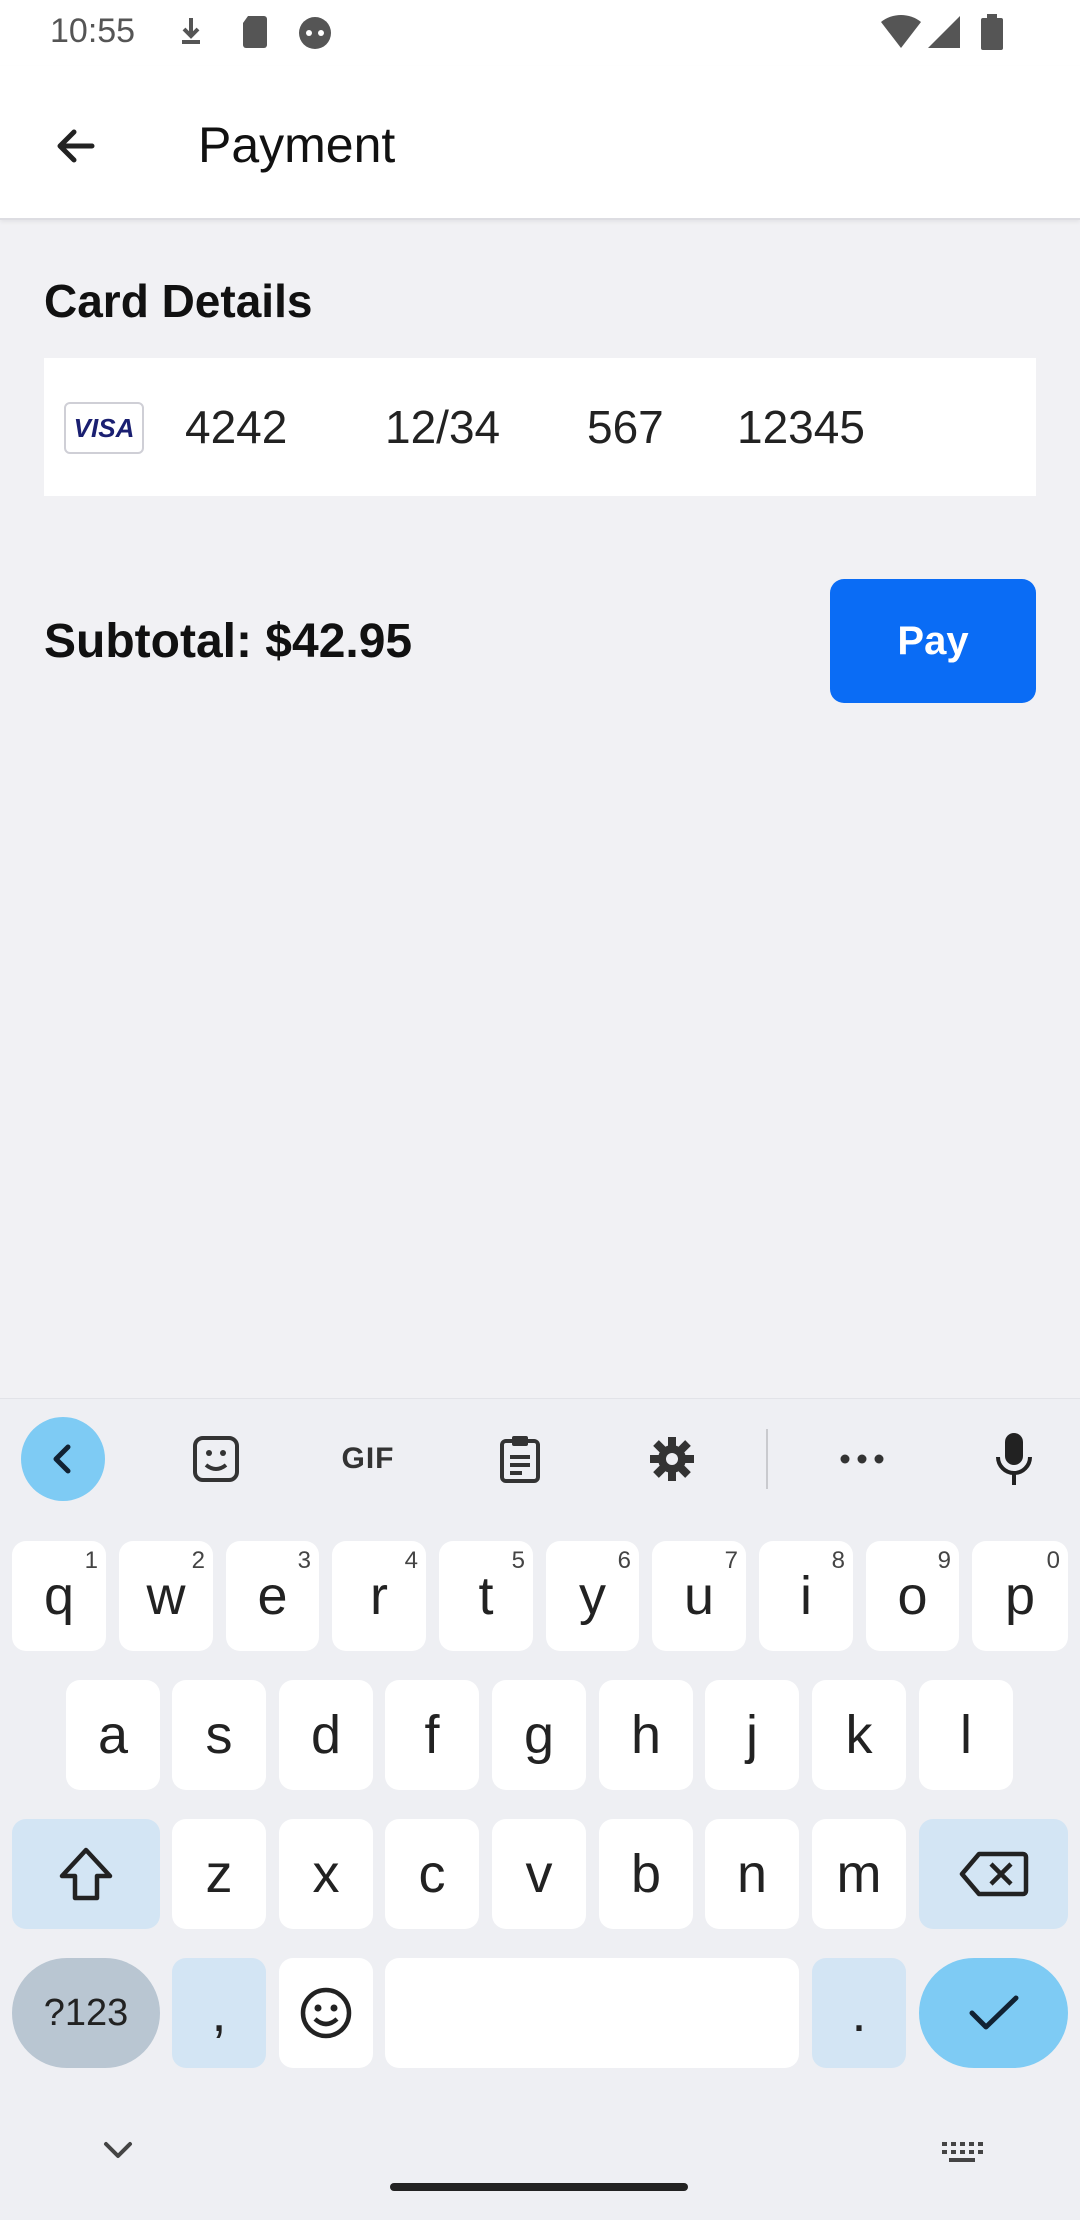  I want to click on emoji-key, so click(326, 2013).